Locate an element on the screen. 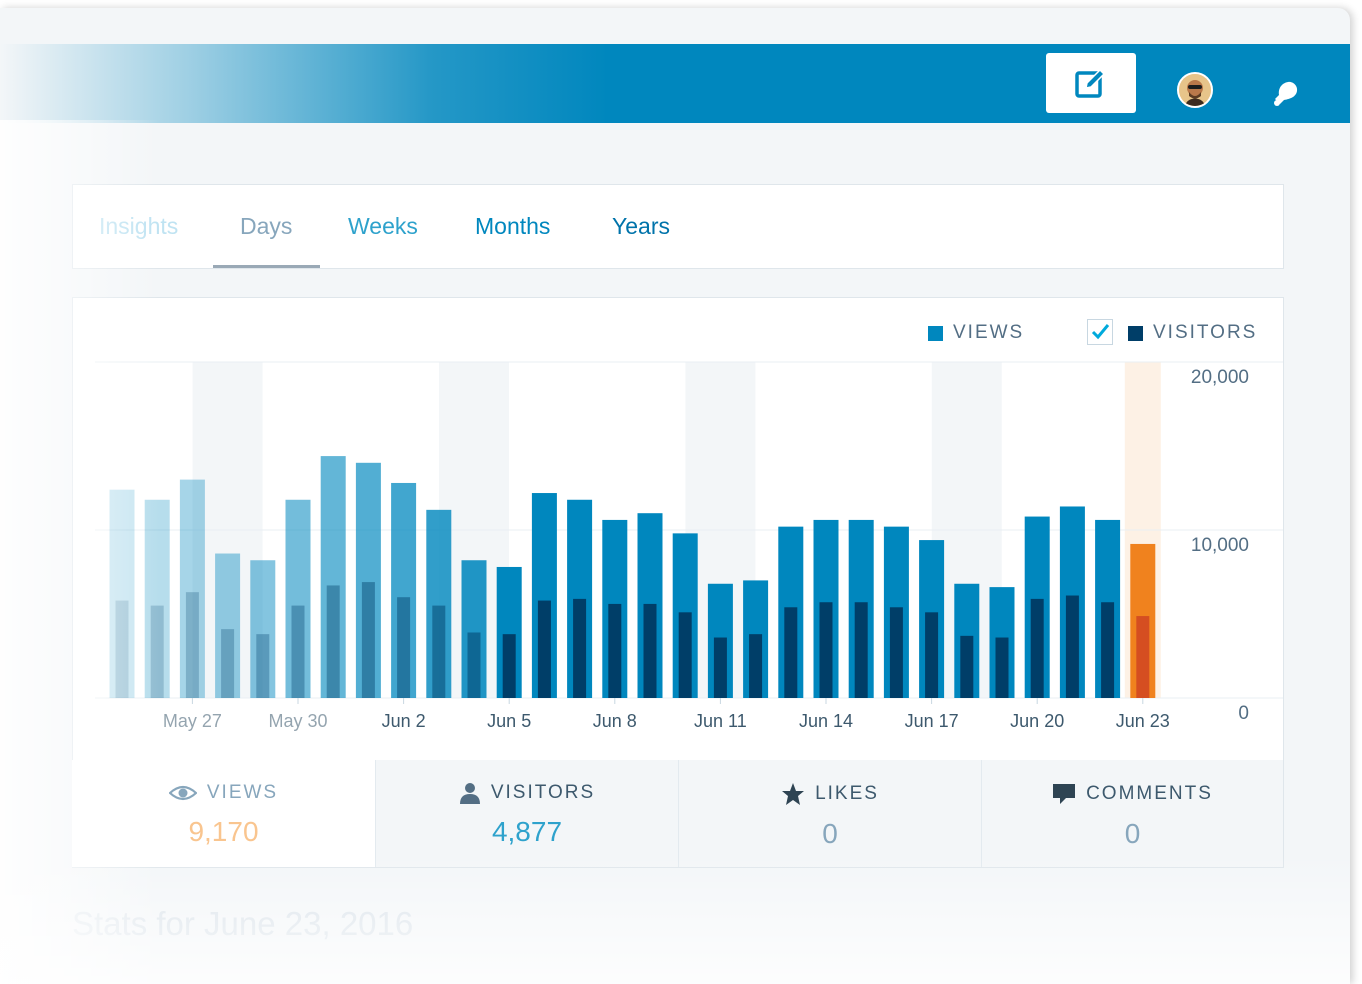 The height and width of the screenshot is (984, 1362). x-tick-label: Jun 2 is located at coordinates (404, 721).